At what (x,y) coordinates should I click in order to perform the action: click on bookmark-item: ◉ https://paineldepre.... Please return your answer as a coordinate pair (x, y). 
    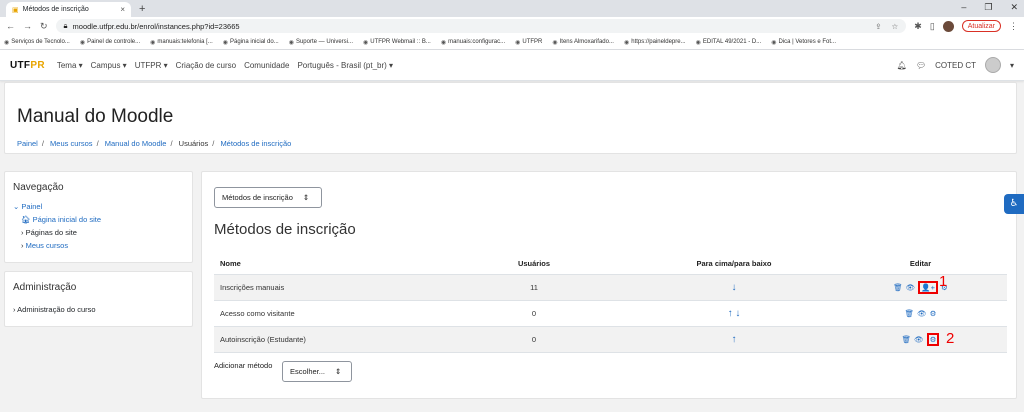
    Looking at the image, I should click on (655, 42).